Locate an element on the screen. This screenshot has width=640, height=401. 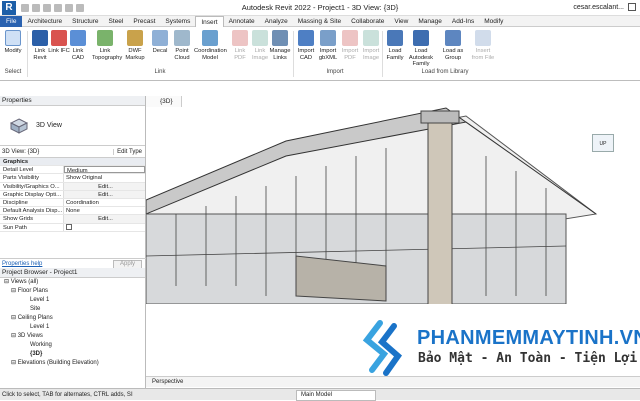
point-cloud-button: Point Cloud is located at coordinates (182, 45).